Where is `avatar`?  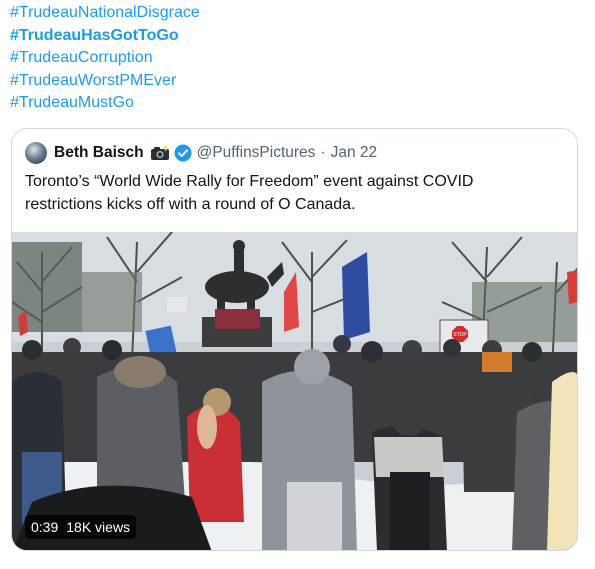
avatar is located at coordinates (36, 153).